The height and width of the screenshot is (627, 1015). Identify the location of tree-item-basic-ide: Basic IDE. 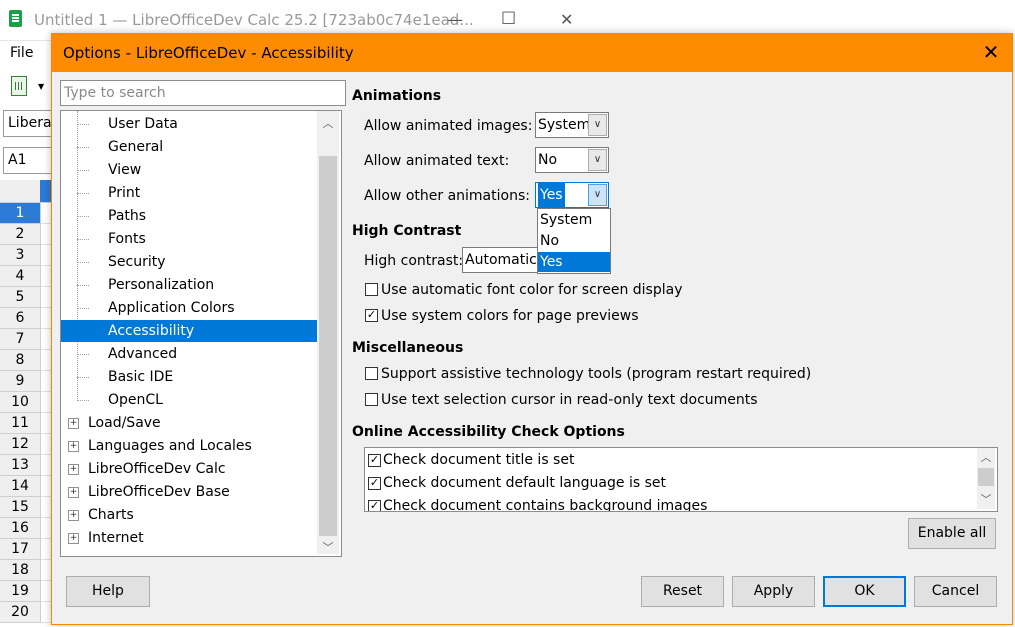
(117, 377).